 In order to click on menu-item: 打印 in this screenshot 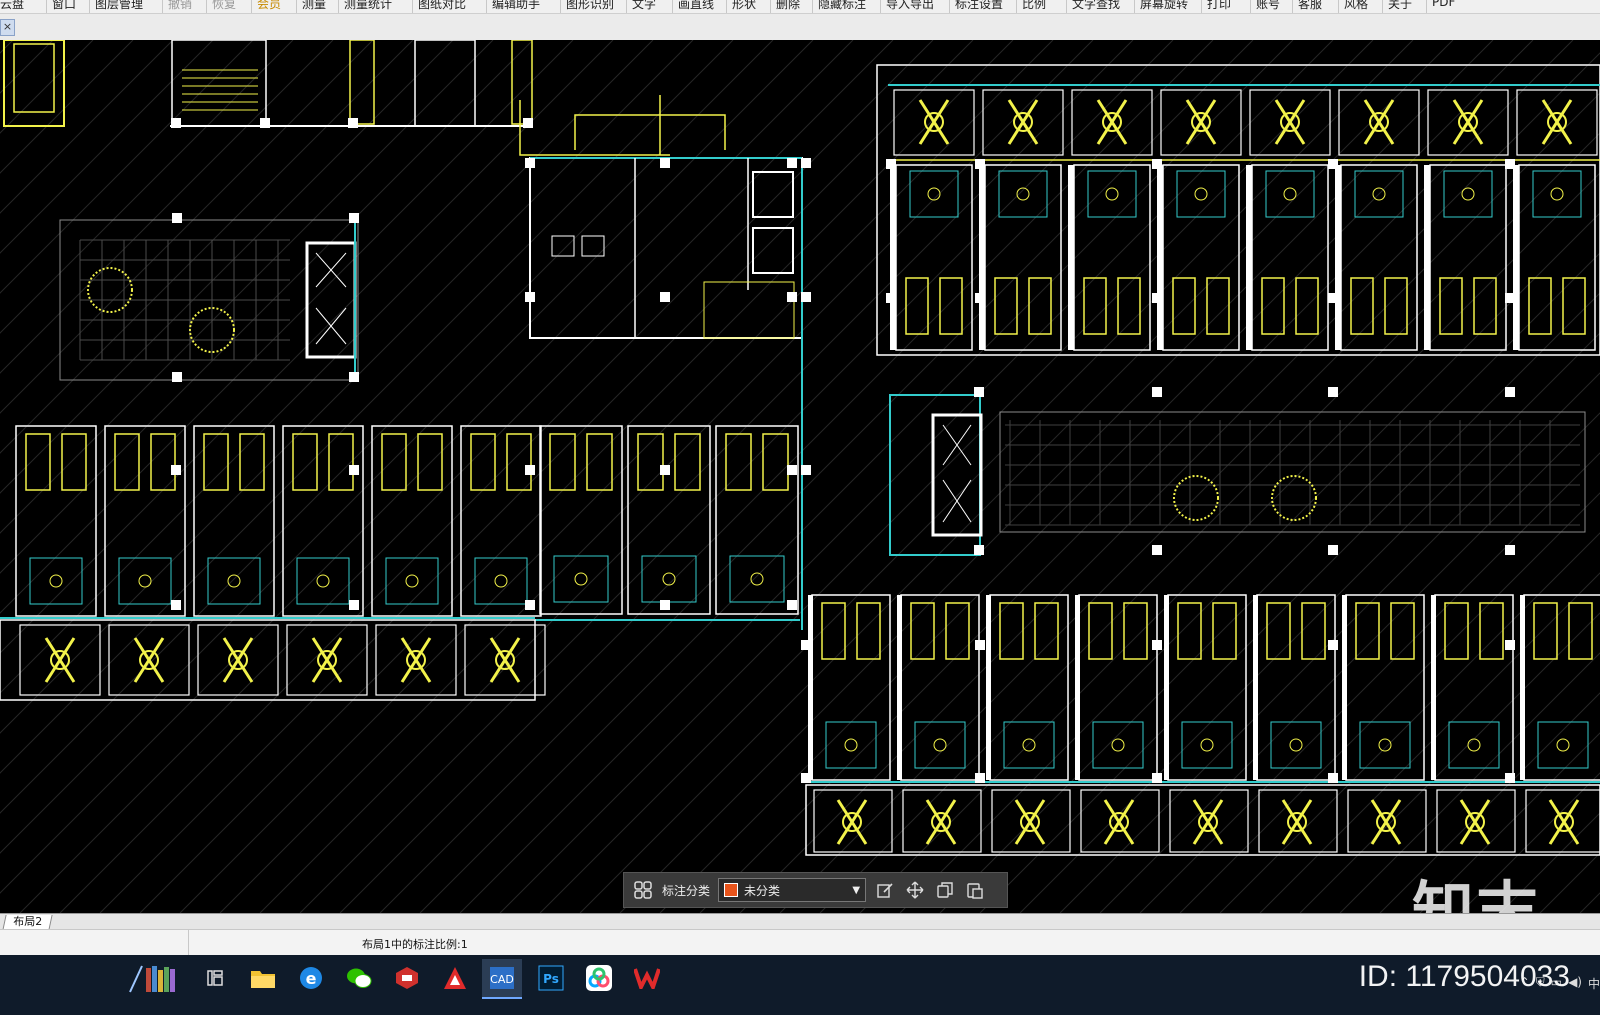, I will do `click(1219, 6)`.